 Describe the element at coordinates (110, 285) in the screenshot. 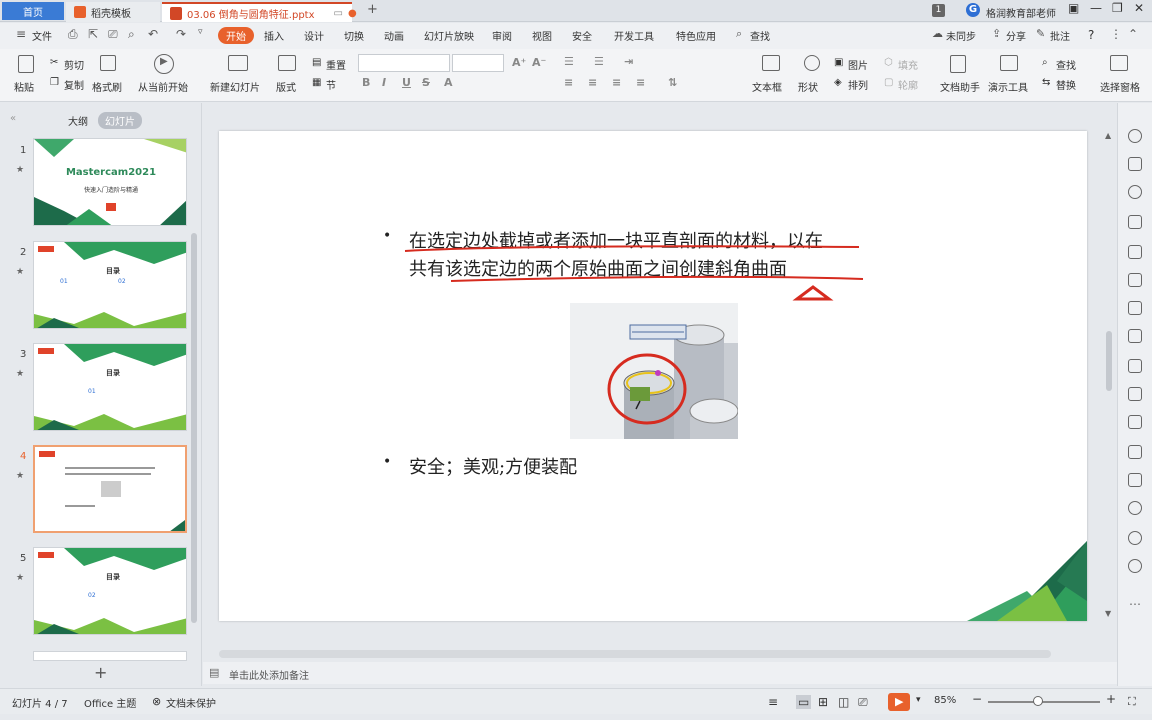

I see `slide-thumbnail-2: 目录 01 02` at that location.